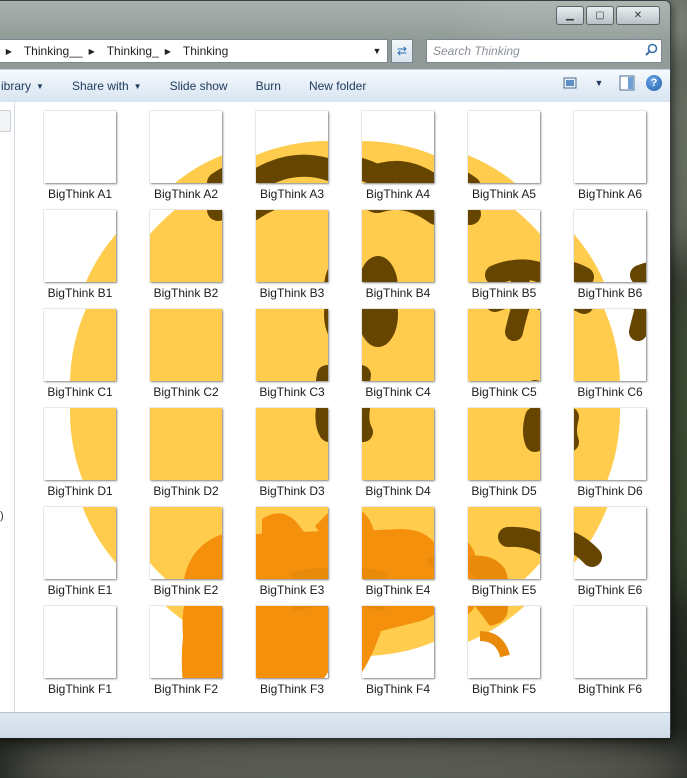 The width and height of the screenshot is (687, 778). What do you see at coordinates (610, 454) in the screenshot?
I see `file-tile: BigThink D6` at bounding box center [610, 454].